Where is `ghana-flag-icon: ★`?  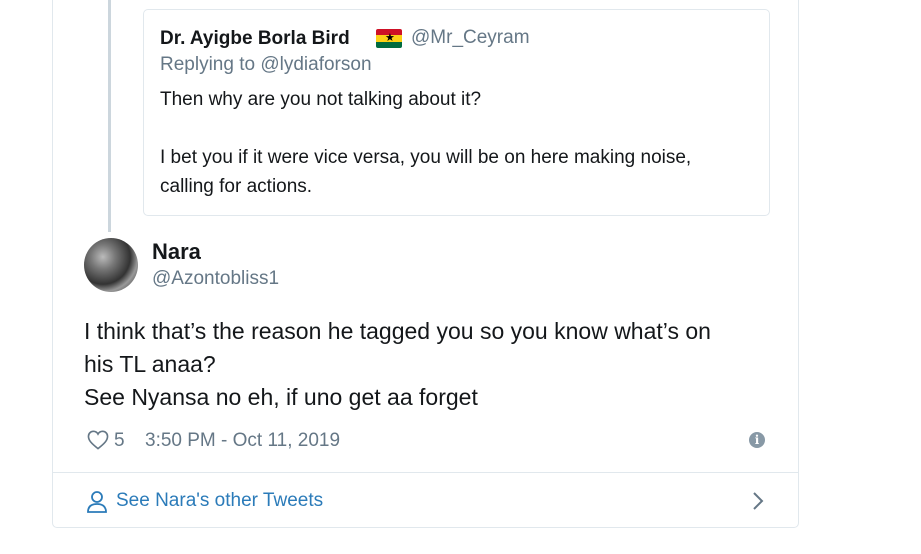
ghana-flag-icon: ★ is located at coordinates (389, 38).